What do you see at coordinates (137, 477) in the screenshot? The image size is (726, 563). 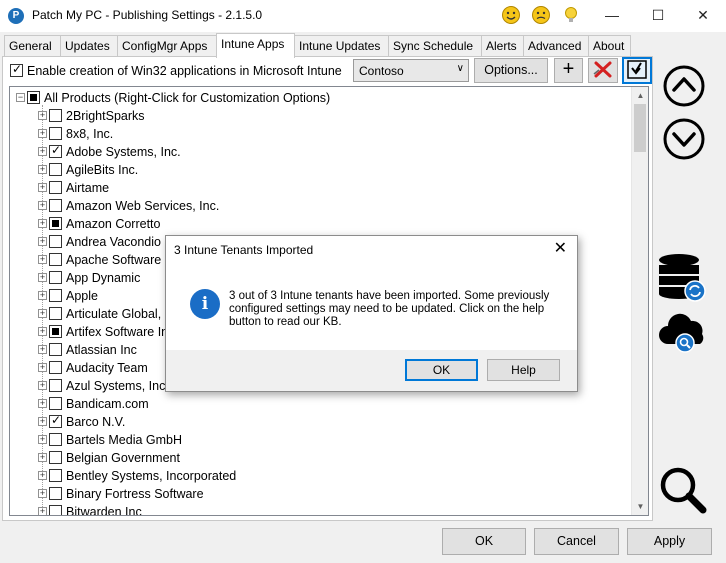 I see `tree-node: + Bentley Systems, Incorporated` at bounding box center [137, 477].